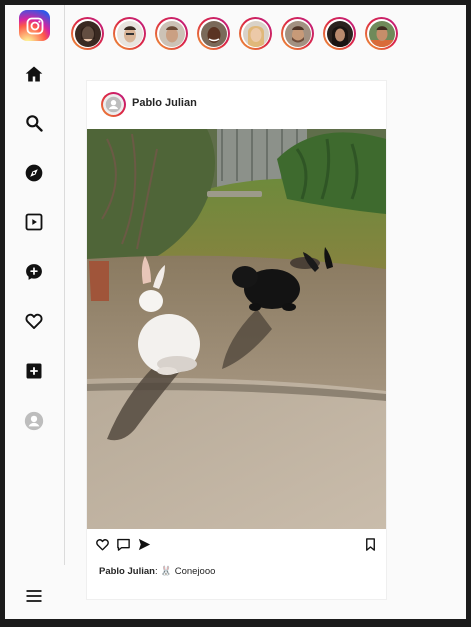  What do you see at coordinates (236, 105) in the screenshot?
I see `post-header: Pablo Julian` at bounding box center [236, 105].